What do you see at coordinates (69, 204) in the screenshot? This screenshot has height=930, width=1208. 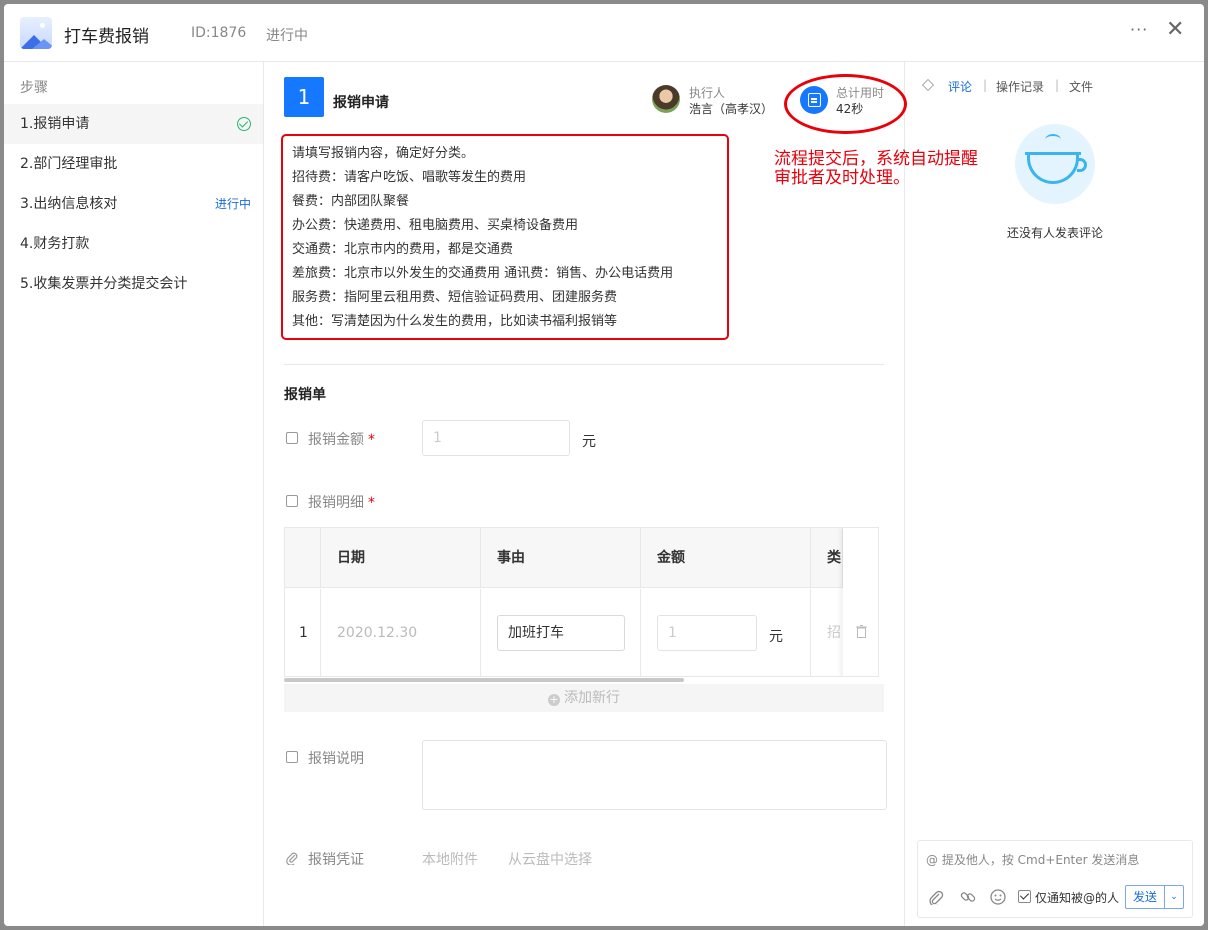 I see `step-label: 3.出纳信息核对` at bounding box center [69, 204].